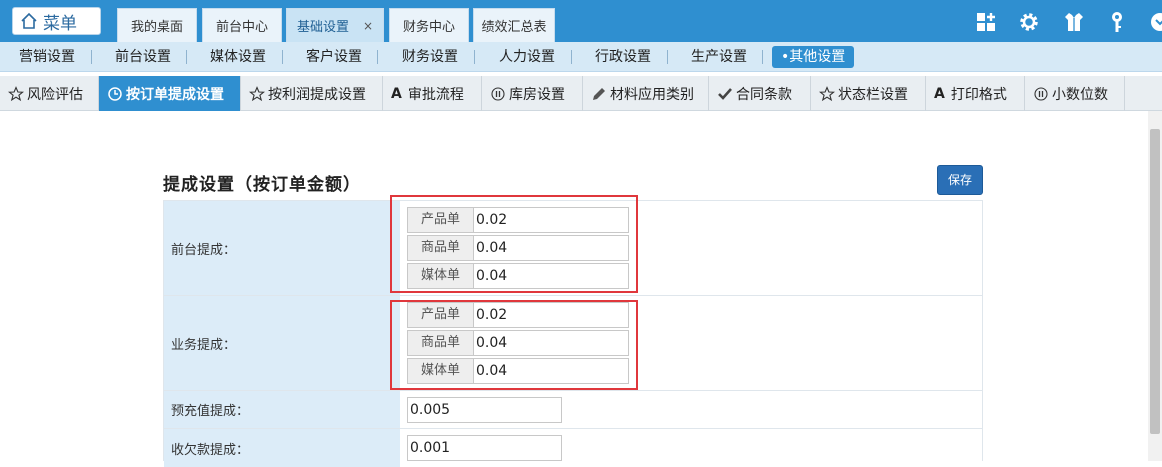  Describe the element at coordinates (764, 94) in the screenshot. I see `tool-label: 合同条款` at that location.